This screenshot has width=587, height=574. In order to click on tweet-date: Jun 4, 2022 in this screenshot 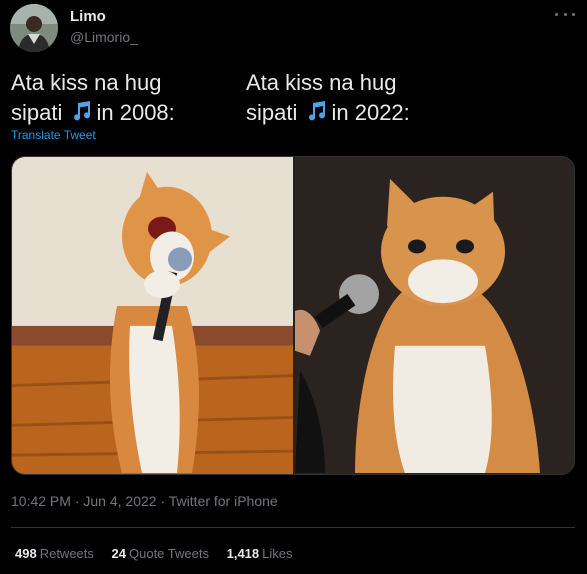, I will do `click(119, 501)`.